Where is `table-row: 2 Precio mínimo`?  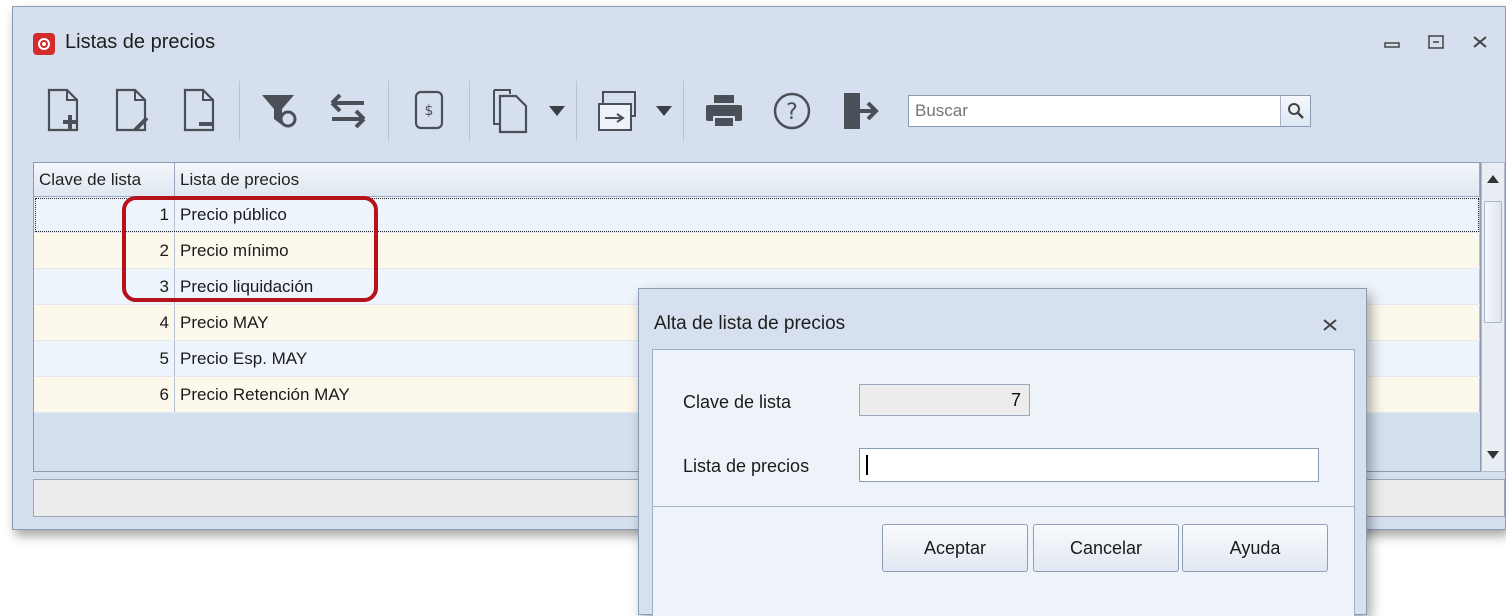
table-row: 2 Precio mínimo is located at coordinates (757, 251).